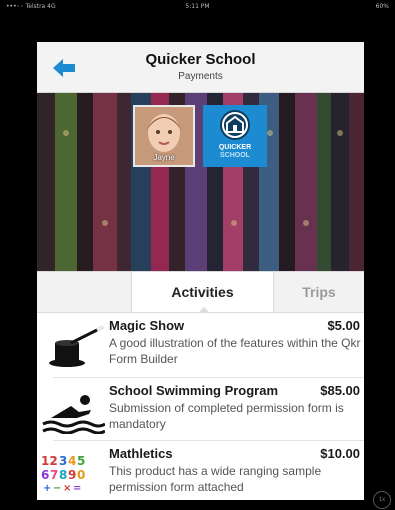 This screenshot has height=510, width=395. I want to click on clock: 5:11 PM, so click(197, 6).